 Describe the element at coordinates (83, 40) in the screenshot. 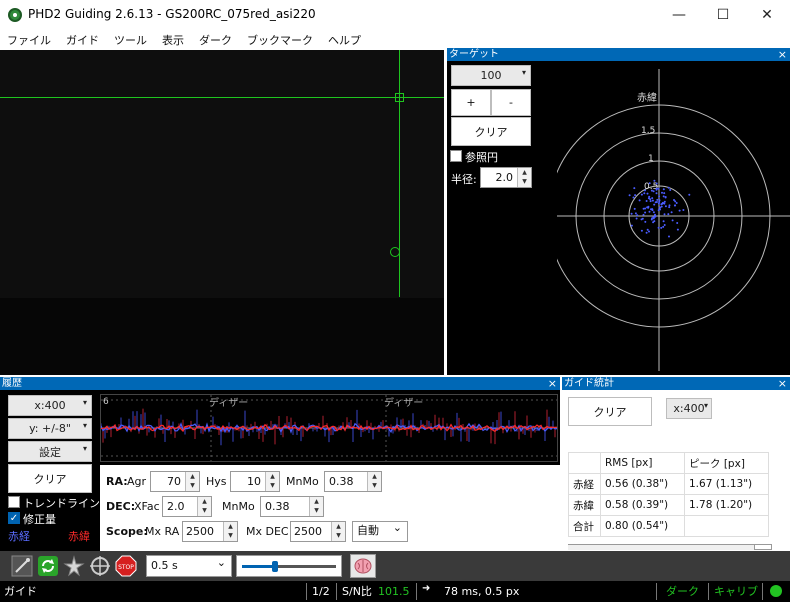

I see `menu-guide: ガイド` at that location.